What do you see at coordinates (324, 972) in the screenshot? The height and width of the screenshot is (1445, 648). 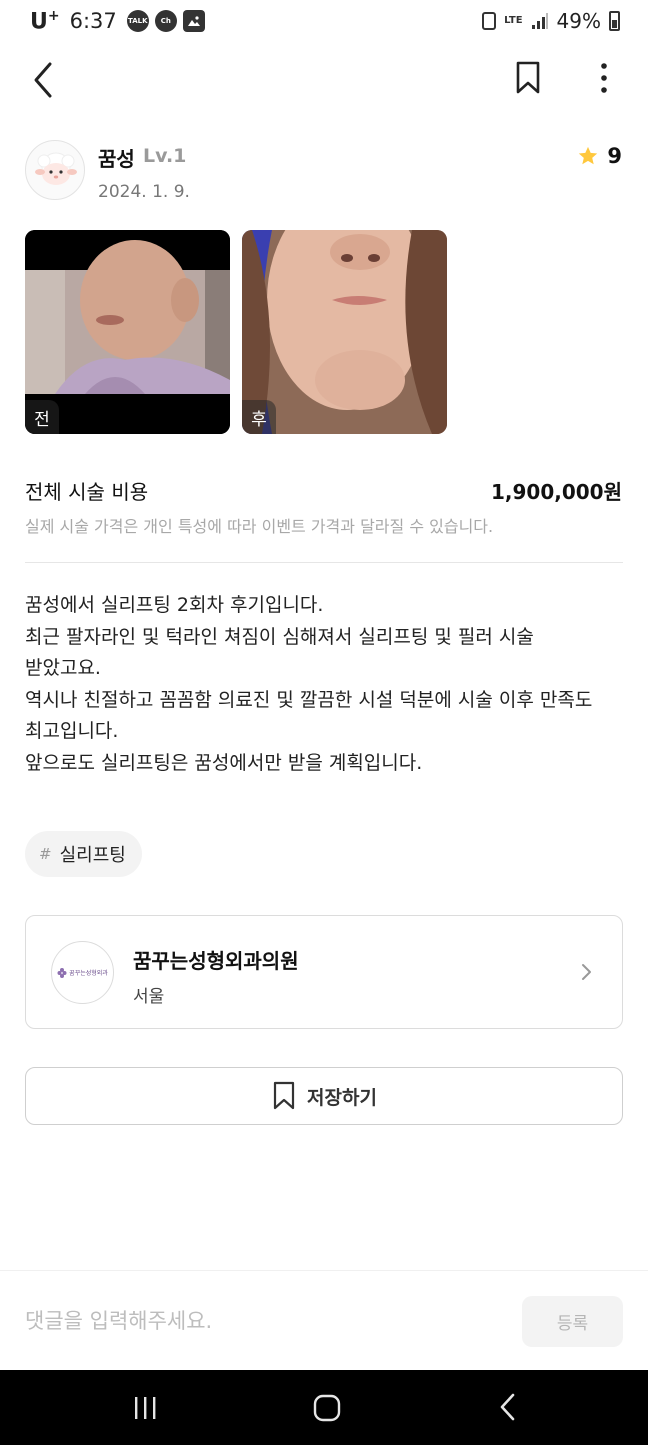 I see `hospital-card: 꿈꾸는성형외과 꿈꾸는성형외과의원 서울` at bounding box center [324, 972].